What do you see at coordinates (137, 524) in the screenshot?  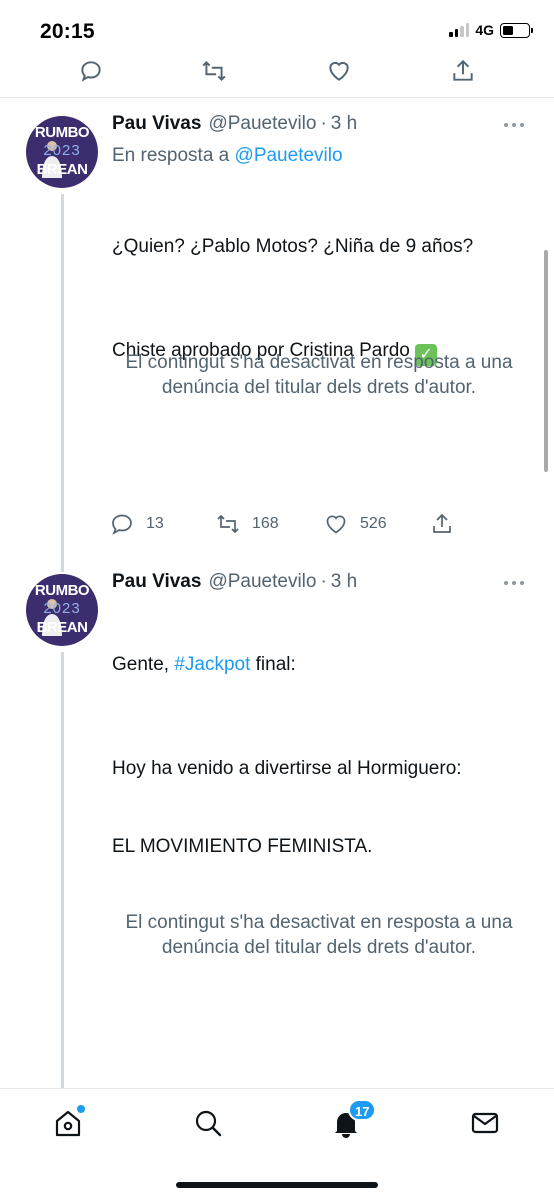 I see `reply-button: 13` at bounding box center [137, 524].